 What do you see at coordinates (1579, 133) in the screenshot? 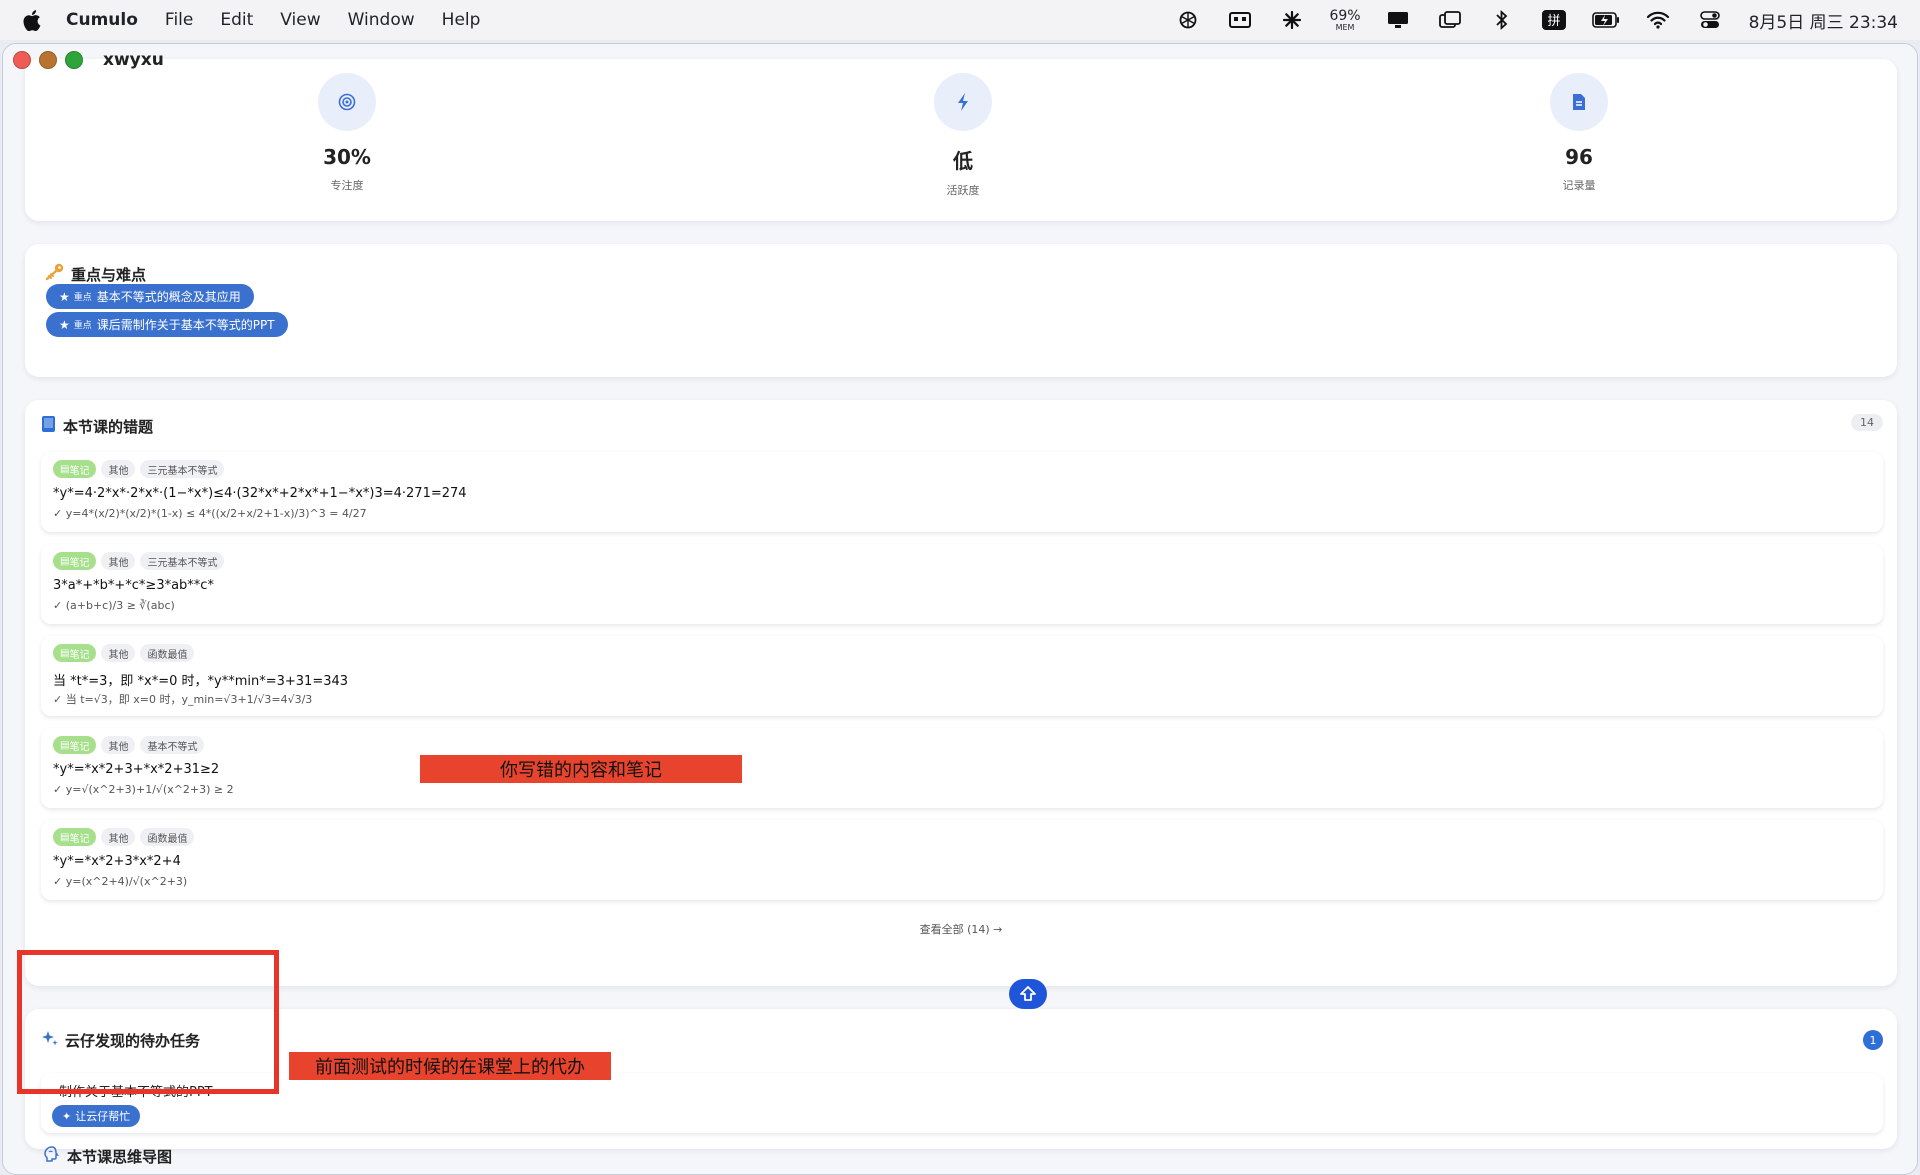
I see `stat-records: 96 记录量` at bounding box center [1579, 133].